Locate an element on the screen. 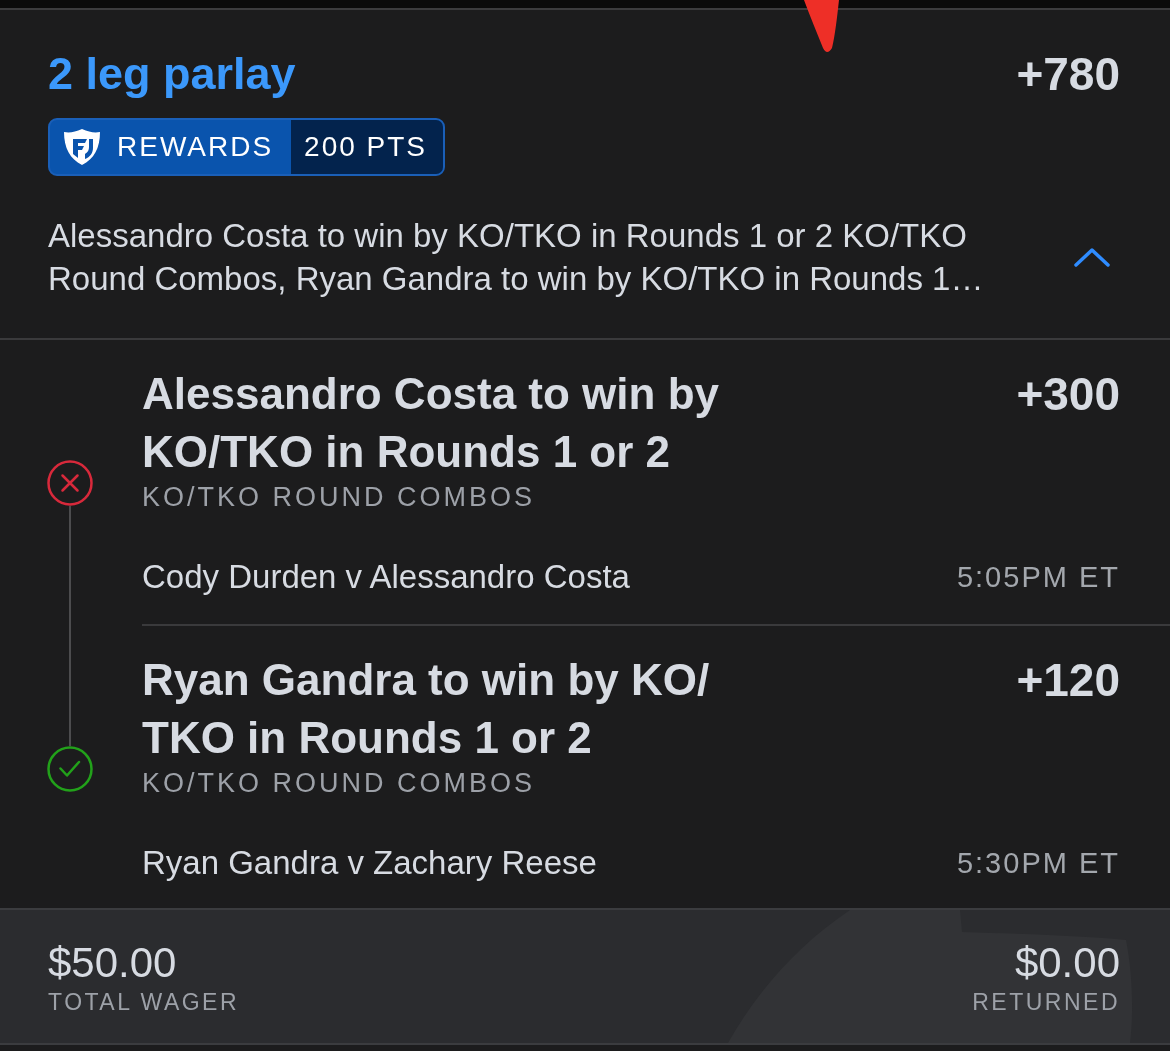  parlay-odds: +780 is located at coordinates (1068, 74).